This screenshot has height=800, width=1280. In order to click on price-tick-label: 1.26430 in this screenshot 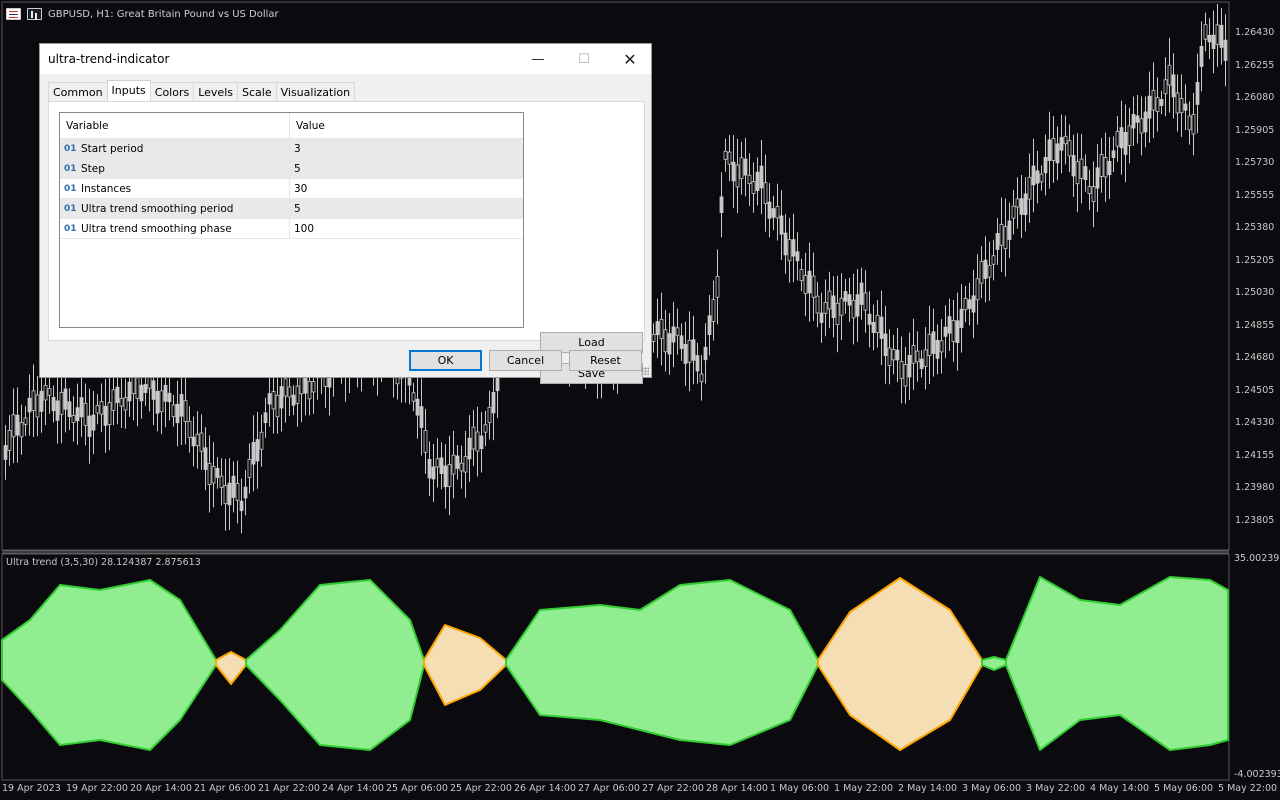, I will do `click(1255, 32)`.